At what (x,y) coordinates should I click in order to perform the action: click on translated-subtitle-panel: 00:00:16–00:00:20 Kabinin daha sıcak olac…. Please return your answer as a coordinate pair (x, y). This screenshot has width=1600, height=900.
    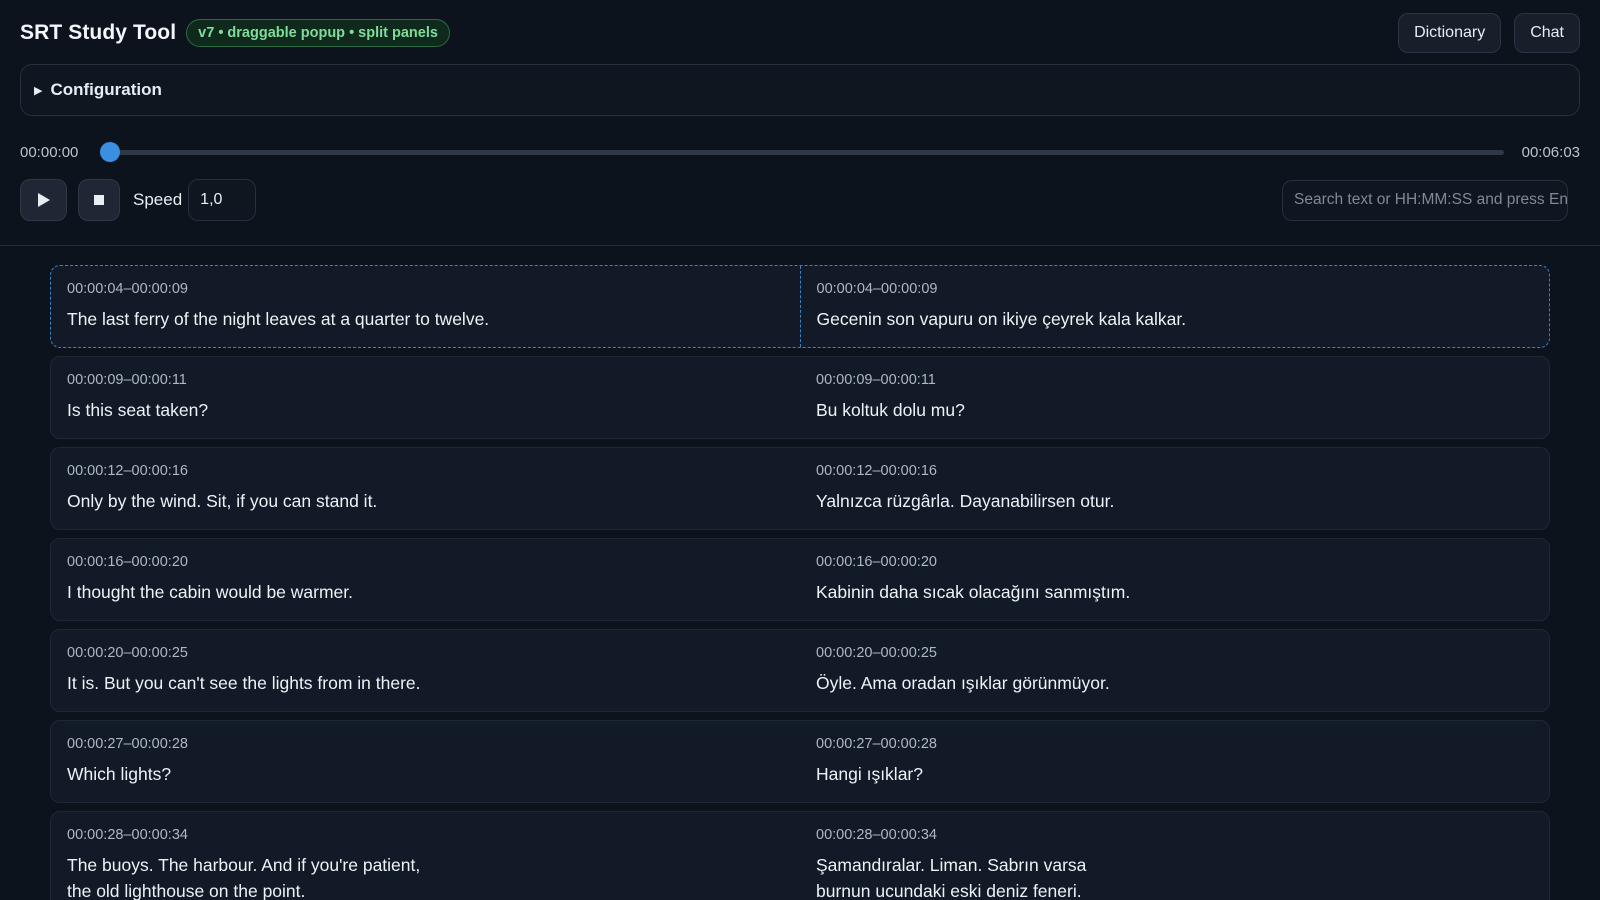
    Looking at the image, I should click on (1174, 579).